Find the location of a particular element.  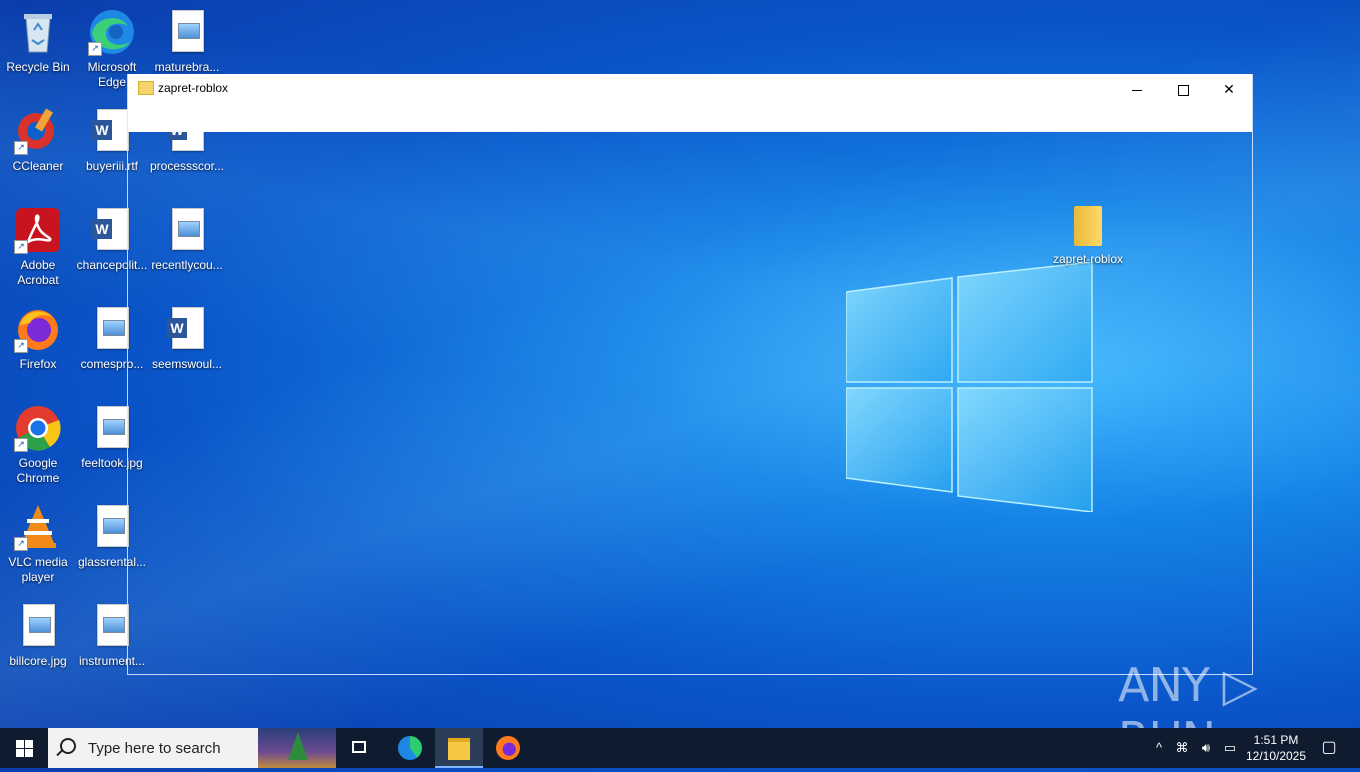

desktop-icon-ccleaner: ↗ CCleaner is located at coordinates (38, 140).